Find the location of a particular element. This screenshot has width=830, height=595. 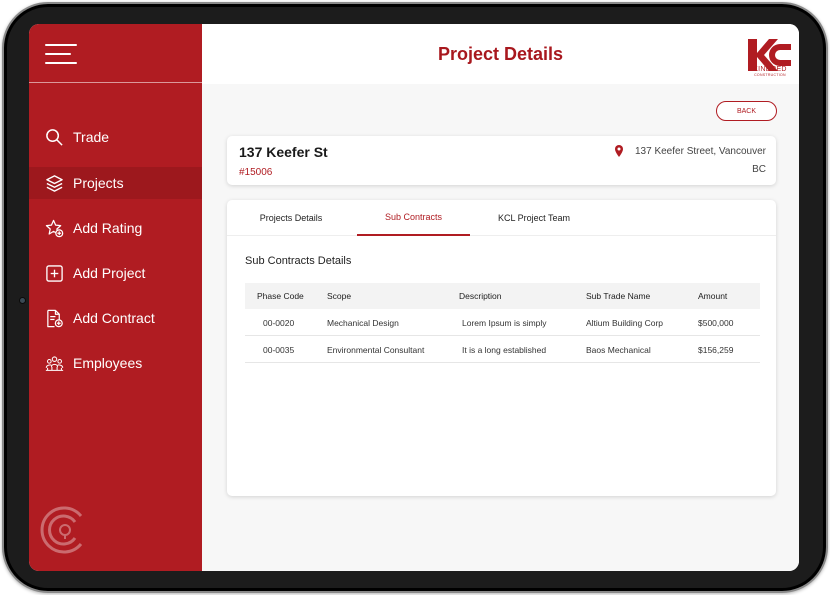

sidebar-item-add-contract: Add Contract is located at coordinates (115, 318).